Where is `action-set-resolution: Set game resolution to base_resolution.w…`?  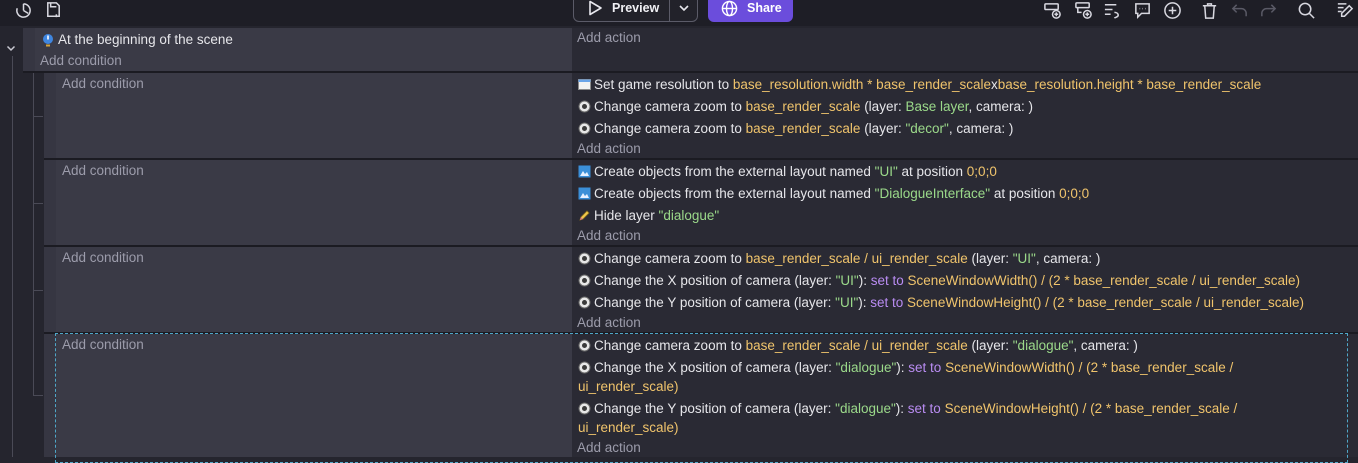 action-set-resolution: Set game resolution to base_resolution.w… is located at coordinates (919, 84).